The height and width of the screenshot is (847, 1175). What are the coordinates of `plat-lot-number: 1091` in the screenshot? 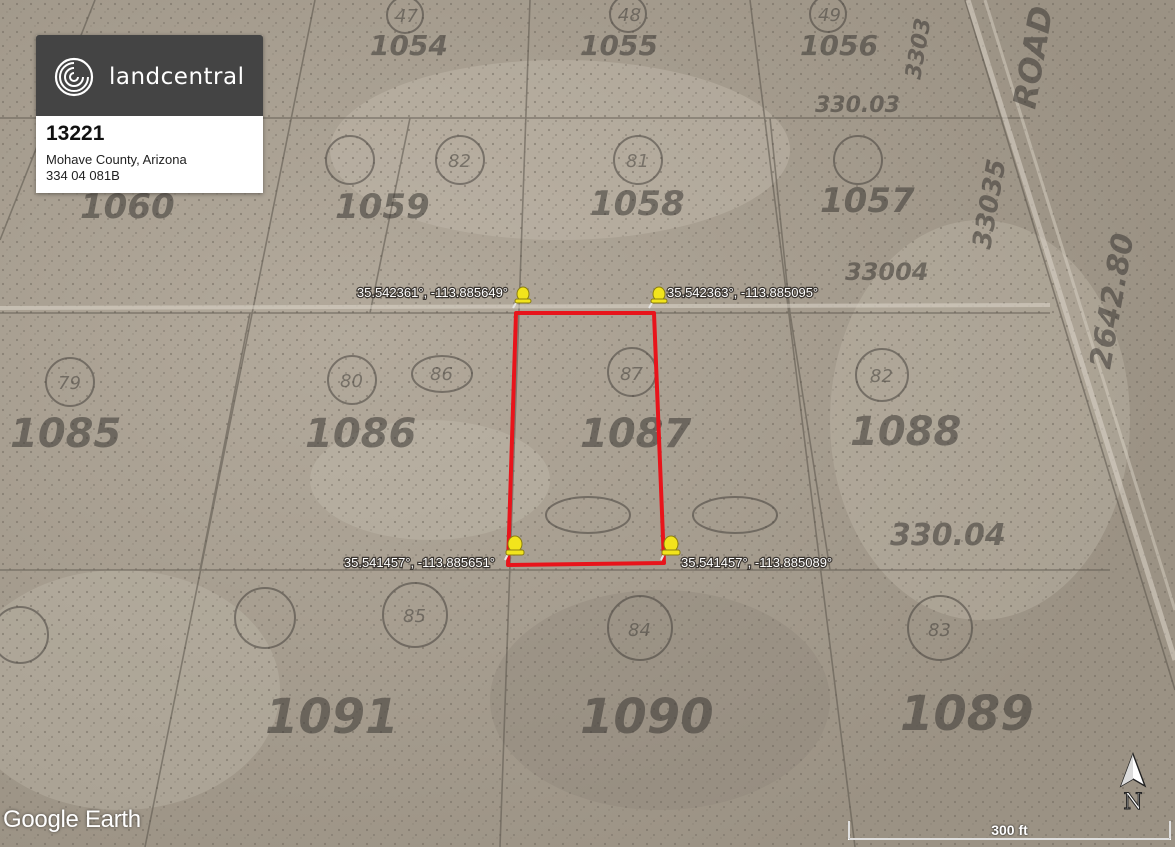 It's located at (332, 717).